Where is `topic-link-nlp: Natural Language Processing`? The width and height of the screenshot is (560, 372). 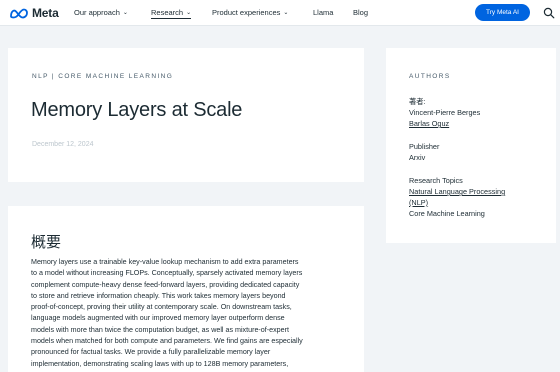 topic-link-nlp: Natural Language Processing is located at coordinates (457, 191).